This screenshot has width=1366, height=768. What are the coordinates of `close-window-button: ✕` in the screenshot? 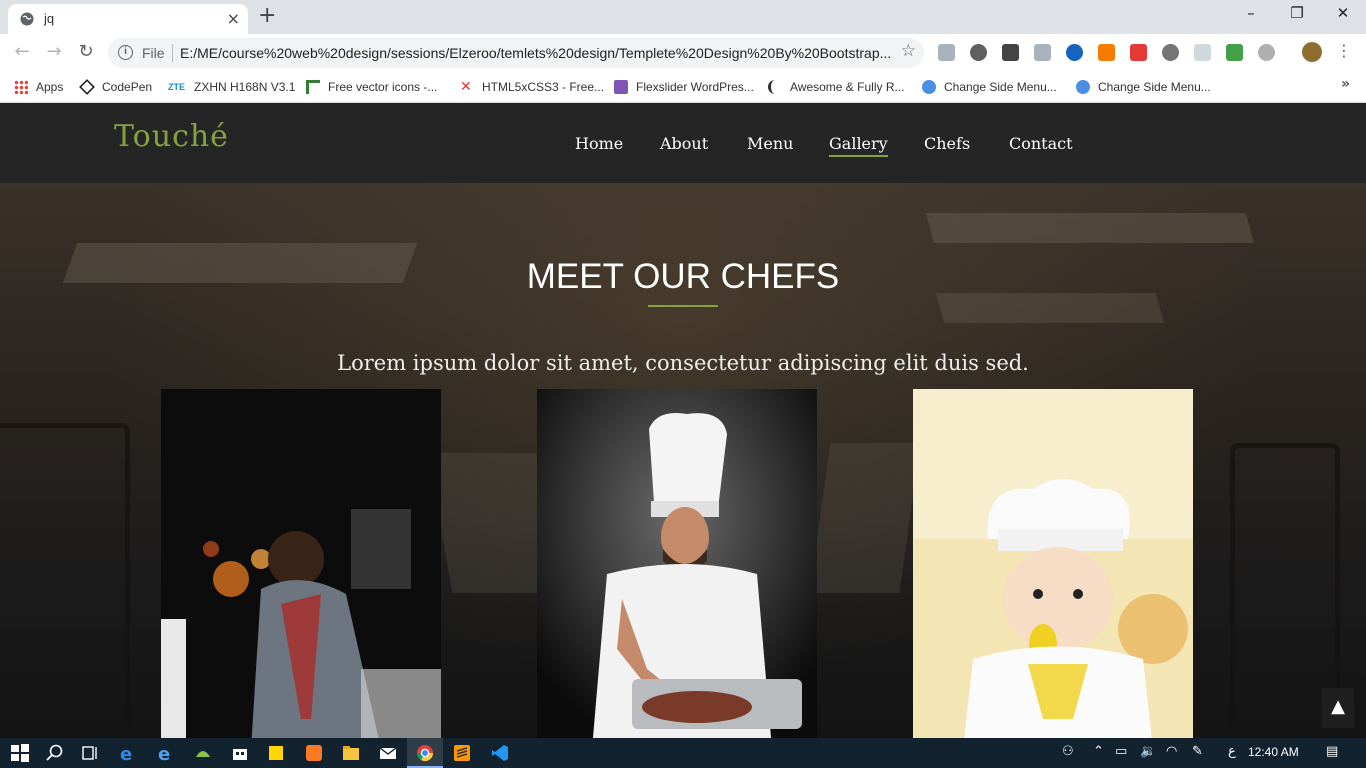 It's located at (1343, 13).